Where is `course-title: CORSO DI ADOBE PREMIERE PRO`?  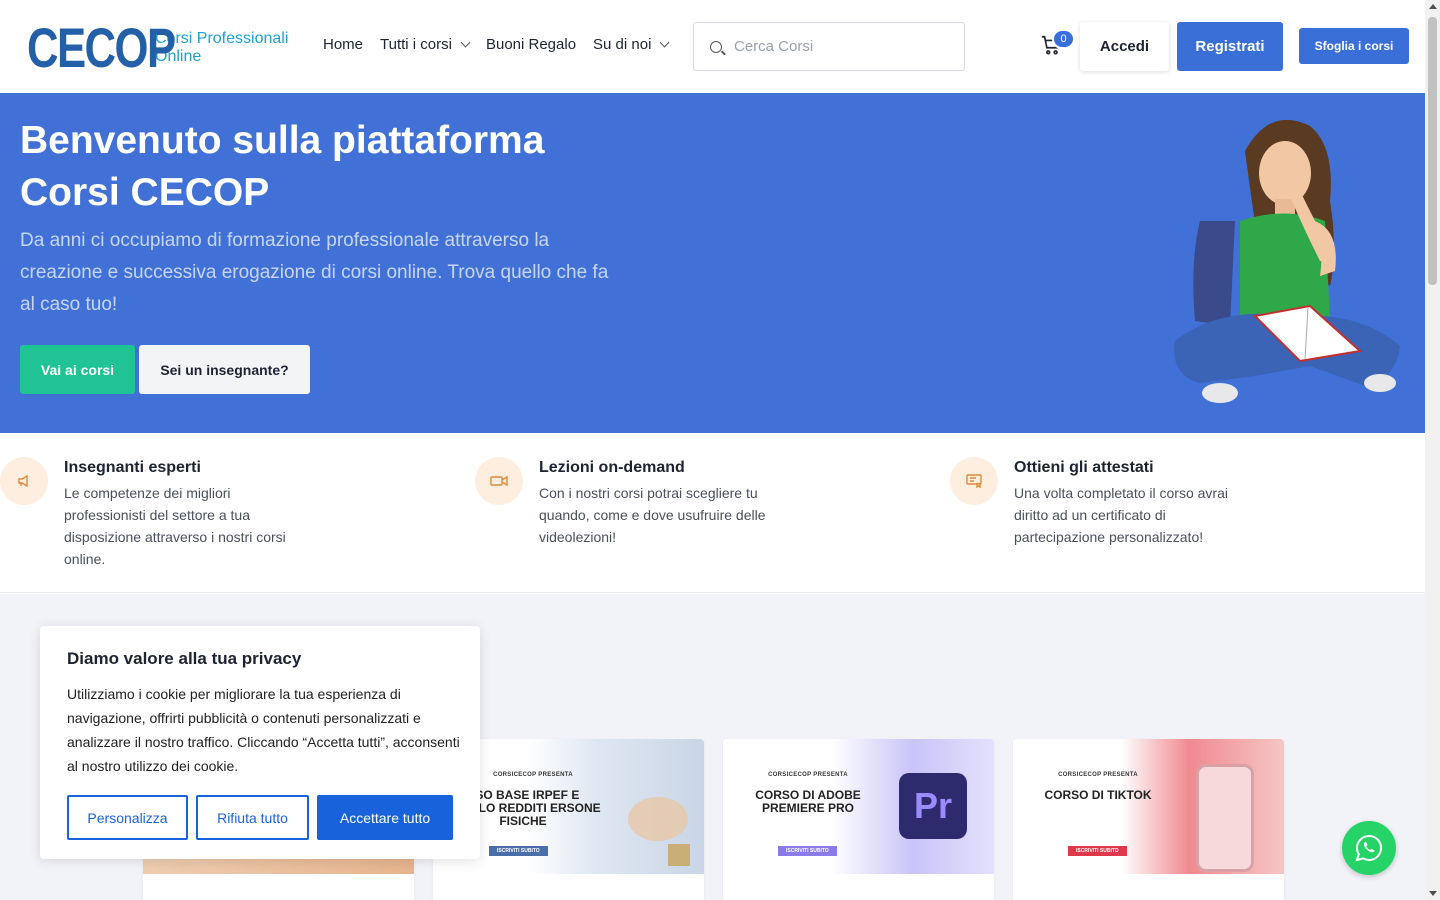 course-title: CORSO DI ADOBE PREMIERE PRO is located at coordinates (808, 801).